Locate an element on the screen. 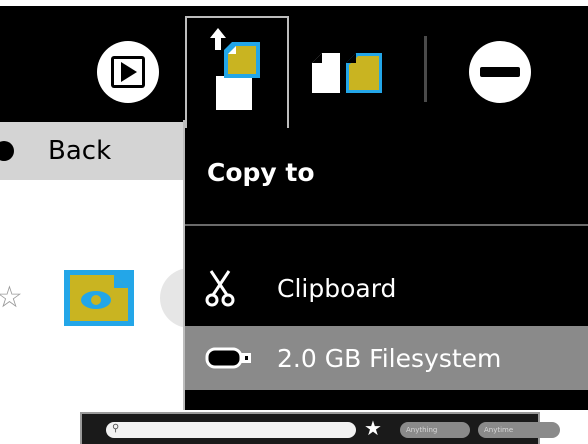 This screenshot has height=444, width=588. duplicate-icon is located at coordinates (347, 73).